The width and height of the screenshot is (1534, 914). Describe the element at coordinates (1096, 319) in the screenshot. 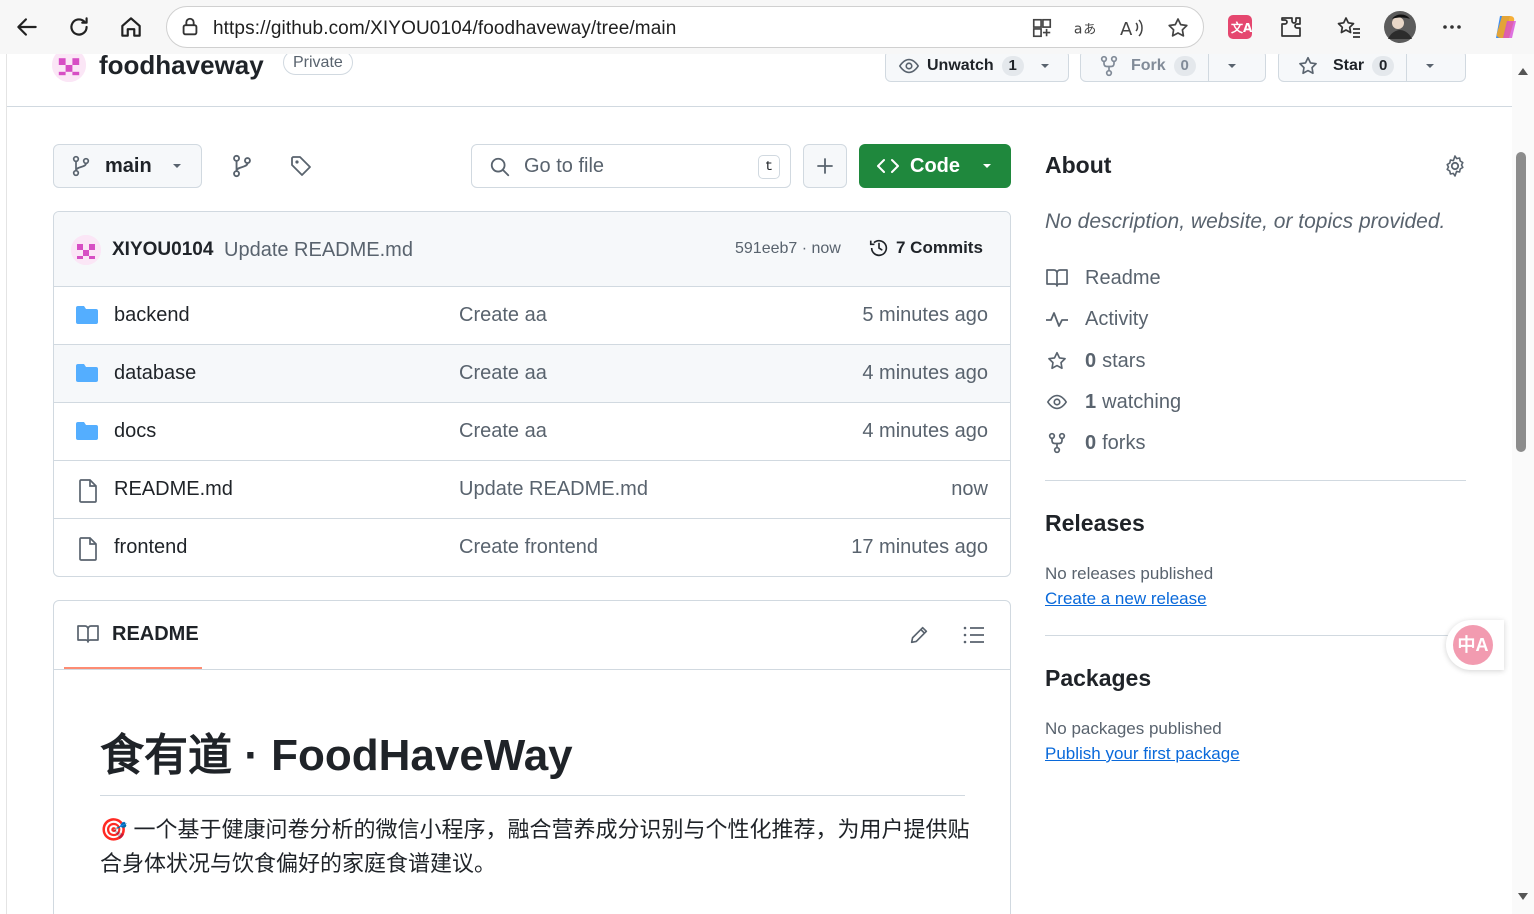

I see `about-activity-link: Activity` at that location.